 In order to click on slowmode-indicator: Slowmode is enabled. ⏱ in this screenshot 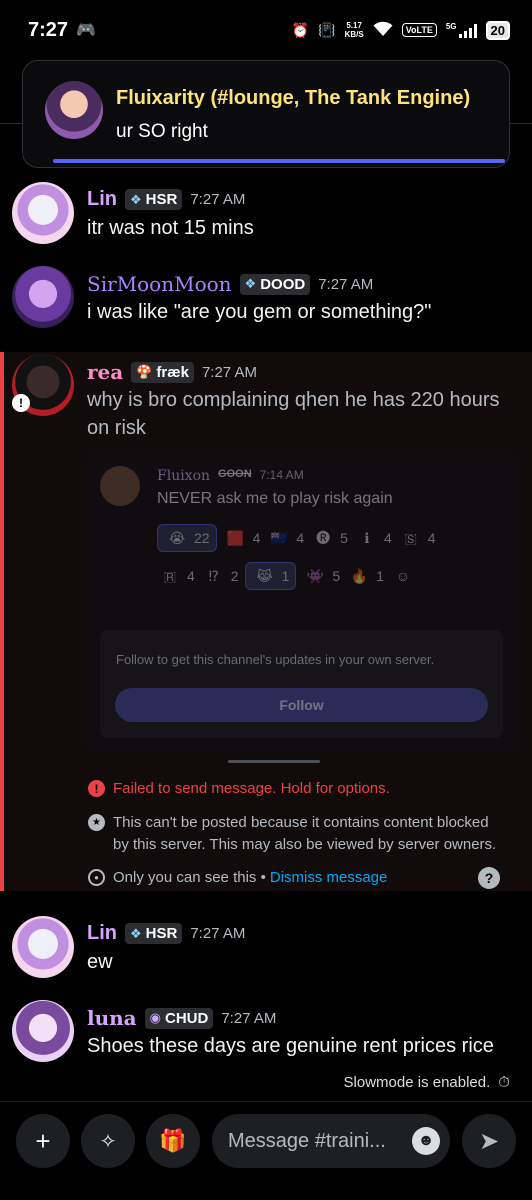, I will do `click(427, 1082)`.